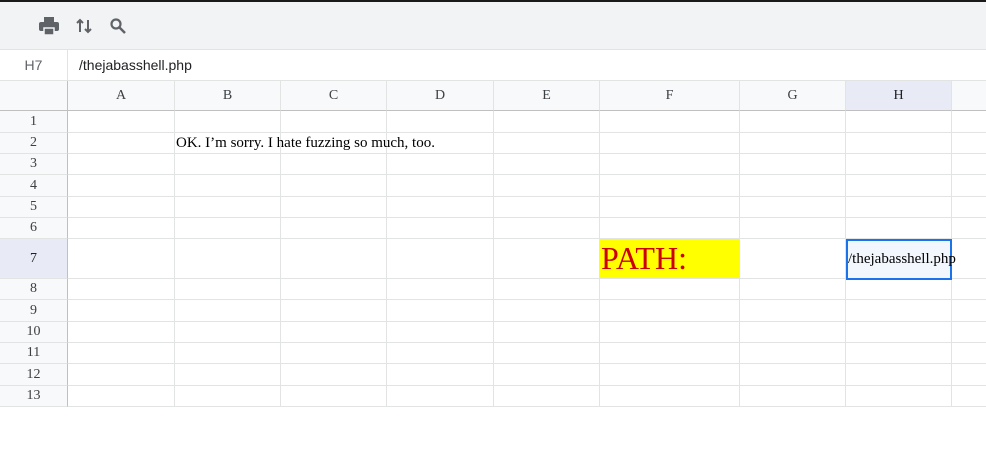  What do you see at coordinates (34, 186) in the screenshot?
I see `row-header-4: 4` at bounding box center [34, 186].